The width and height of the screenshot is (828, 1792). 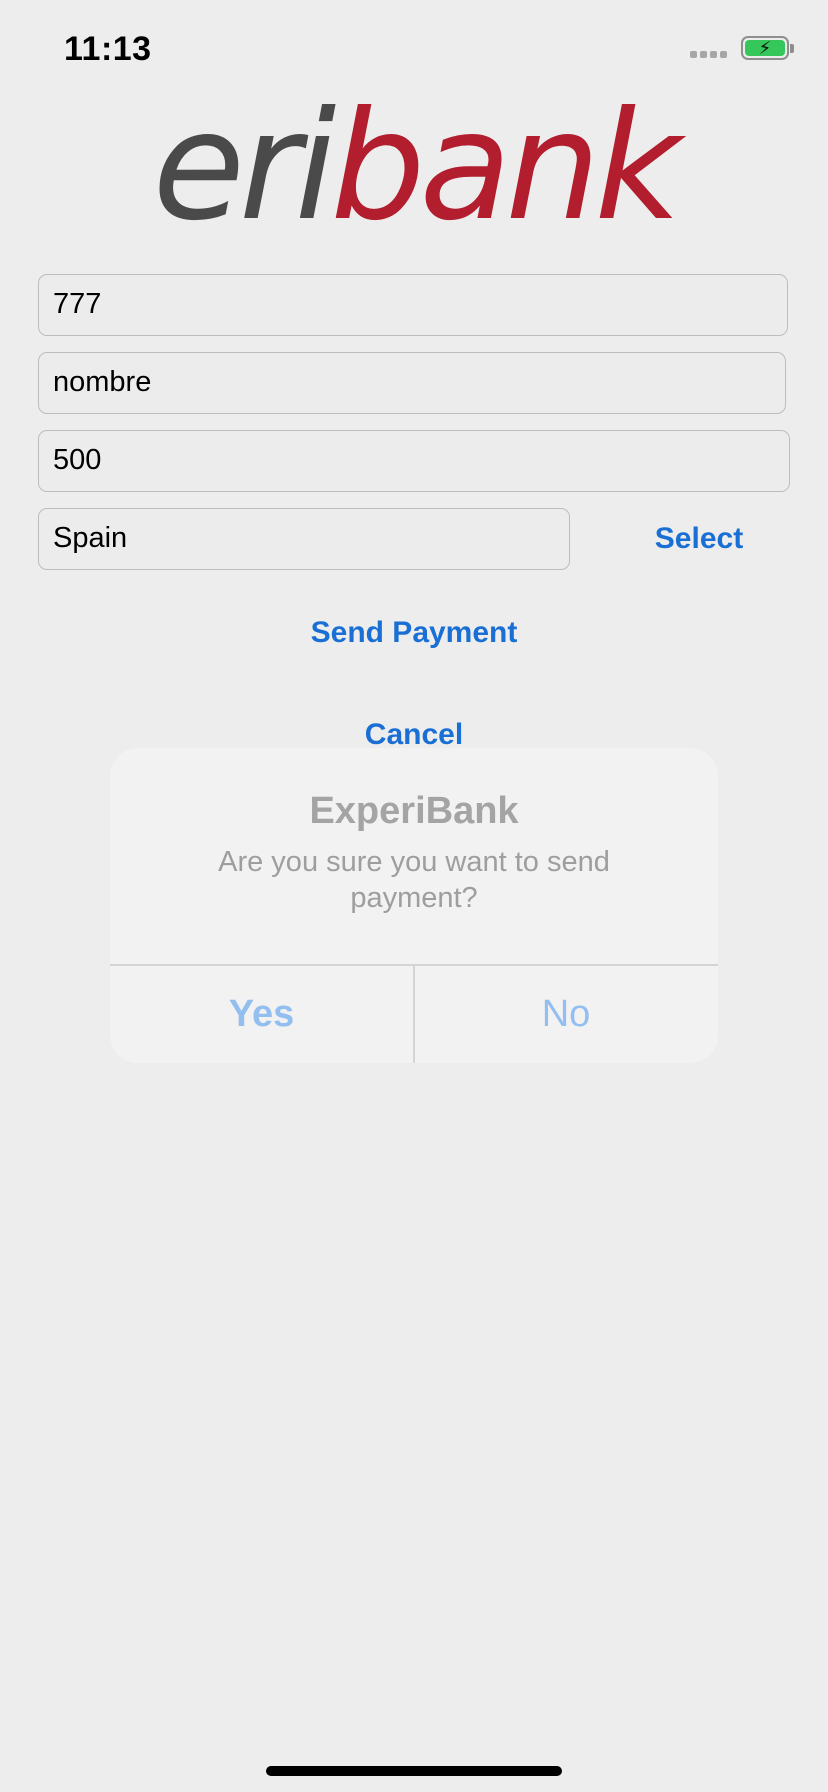 I want to click on phone-field: 777, so click(x=413, y=305).